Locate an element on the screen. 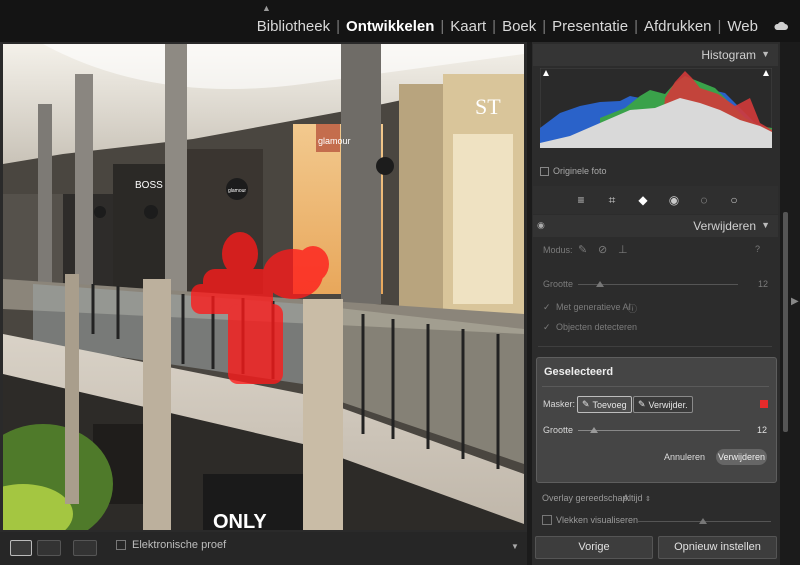 The image size is (800, 565). overlay-label: Overlay gereedschap: is located at coordinates (586, 498).